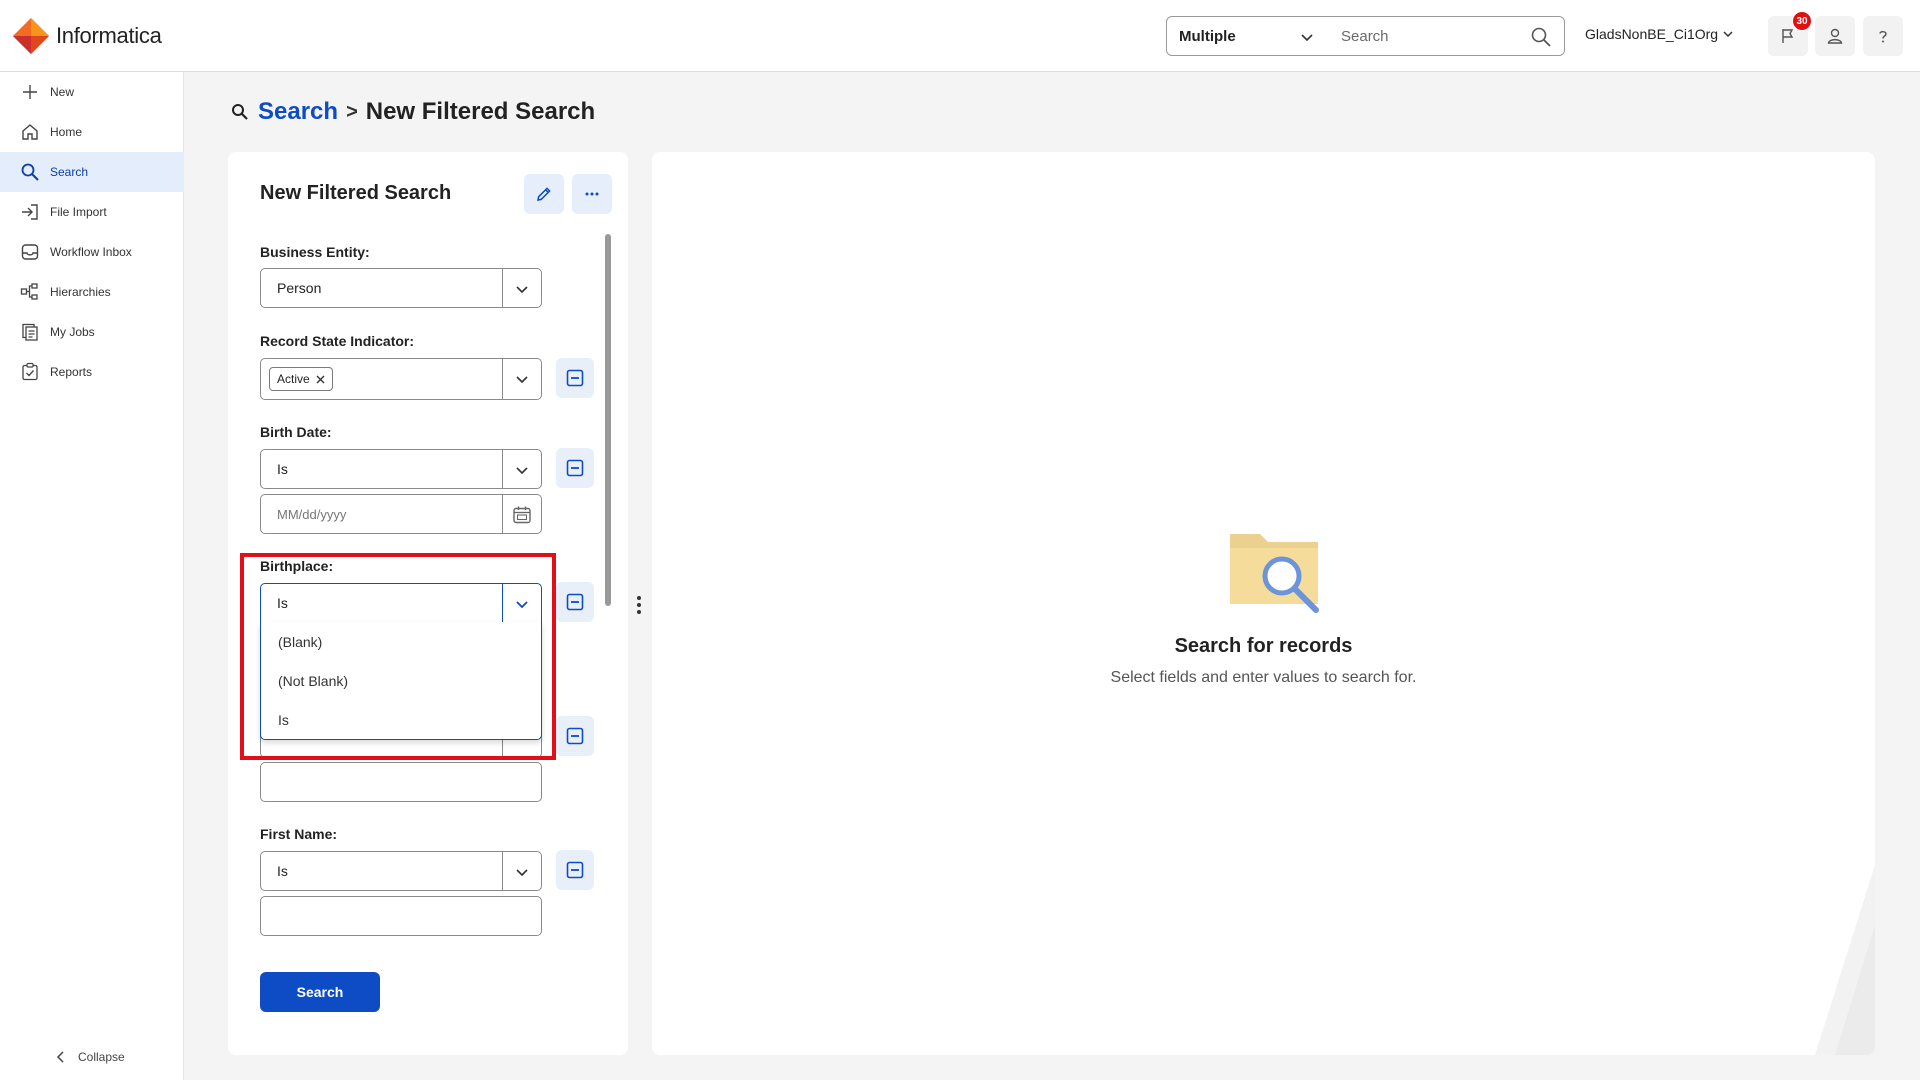 This screenshot has width=1920, height=1080. I want to click on remove-birth-date-button, so click(575, 468).